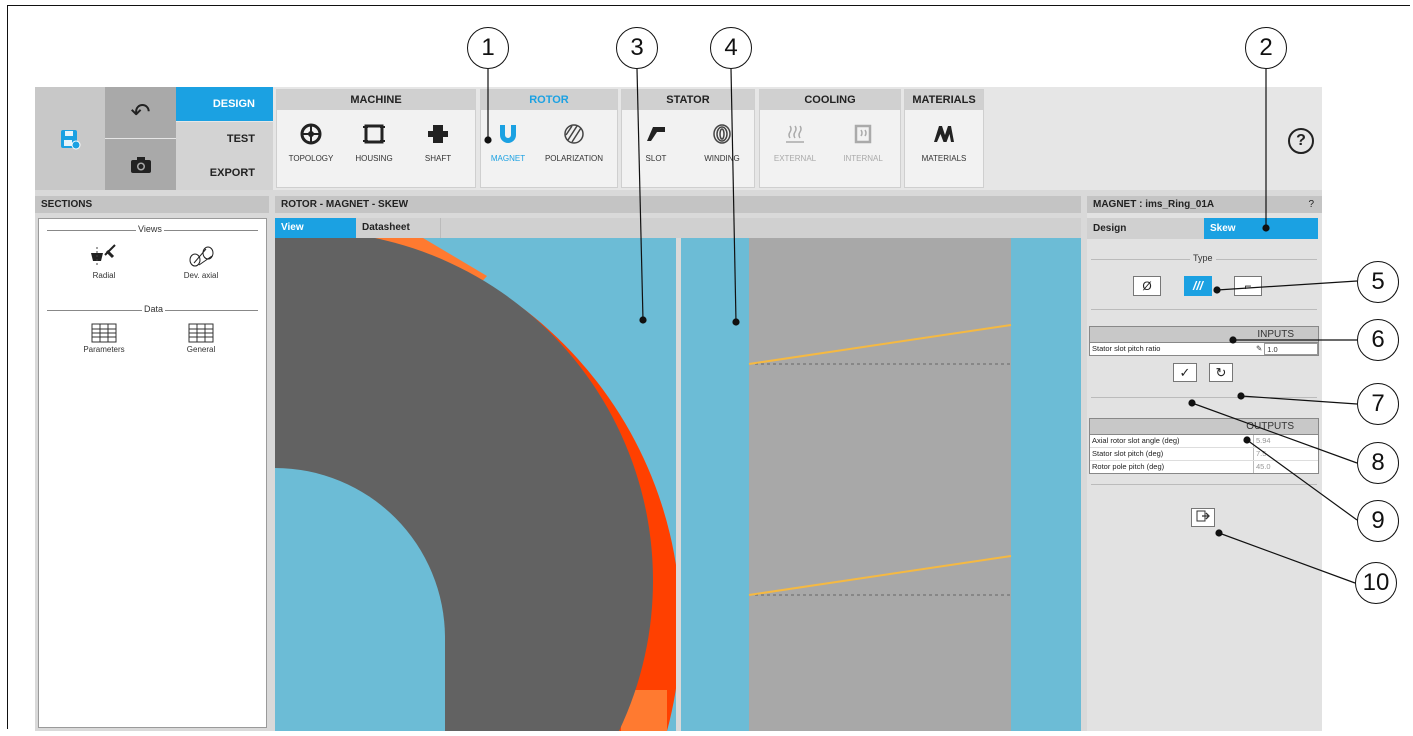 The image size is (1413, 736). I want to click on data-group-label: Data, so click(154, 309).